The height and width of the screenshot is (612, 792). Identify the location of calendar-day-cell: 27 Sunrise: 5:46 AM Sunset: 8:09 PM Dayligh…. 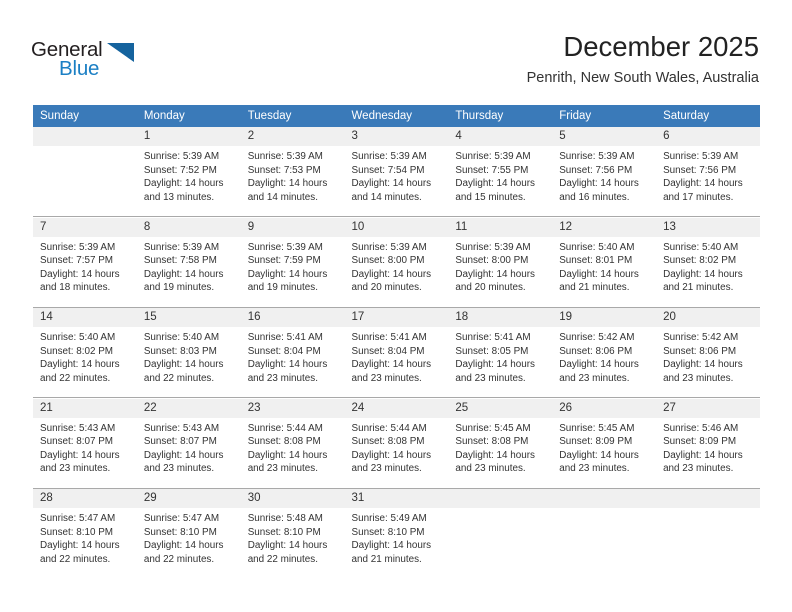
(708, 443).